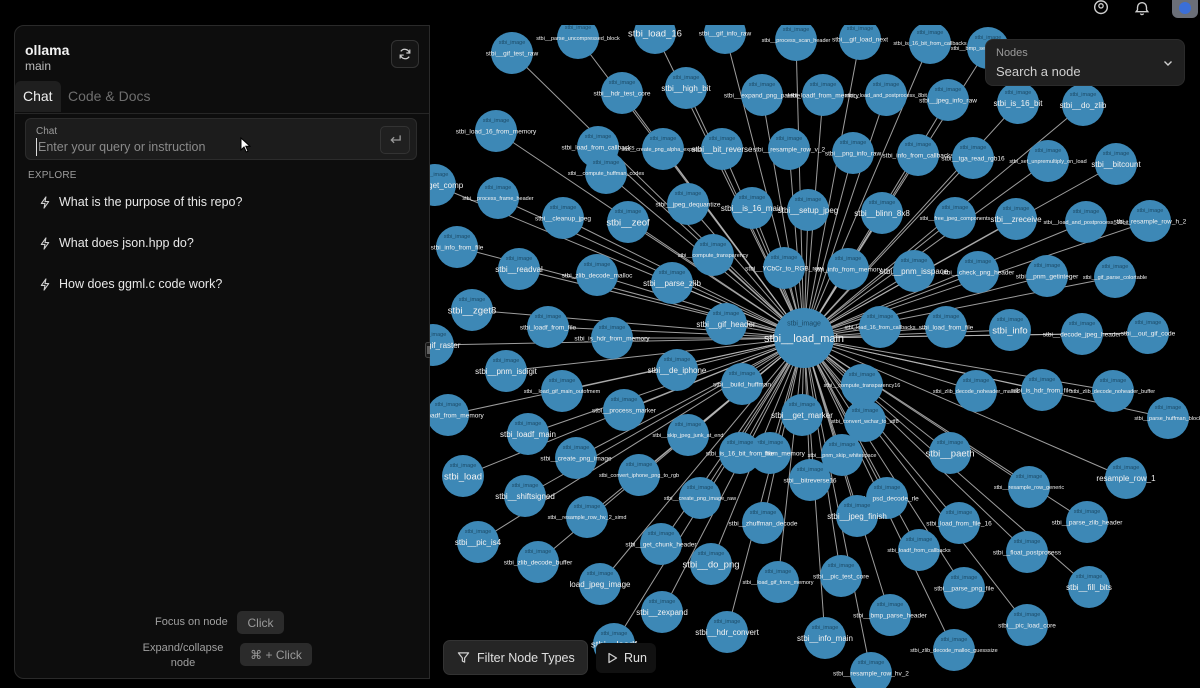 Image resolution: width=1200 pixels, height=688 pixels. I want to click on graph-node: stbi_image stbi__resample_row_h_2, so click(1150, 221).